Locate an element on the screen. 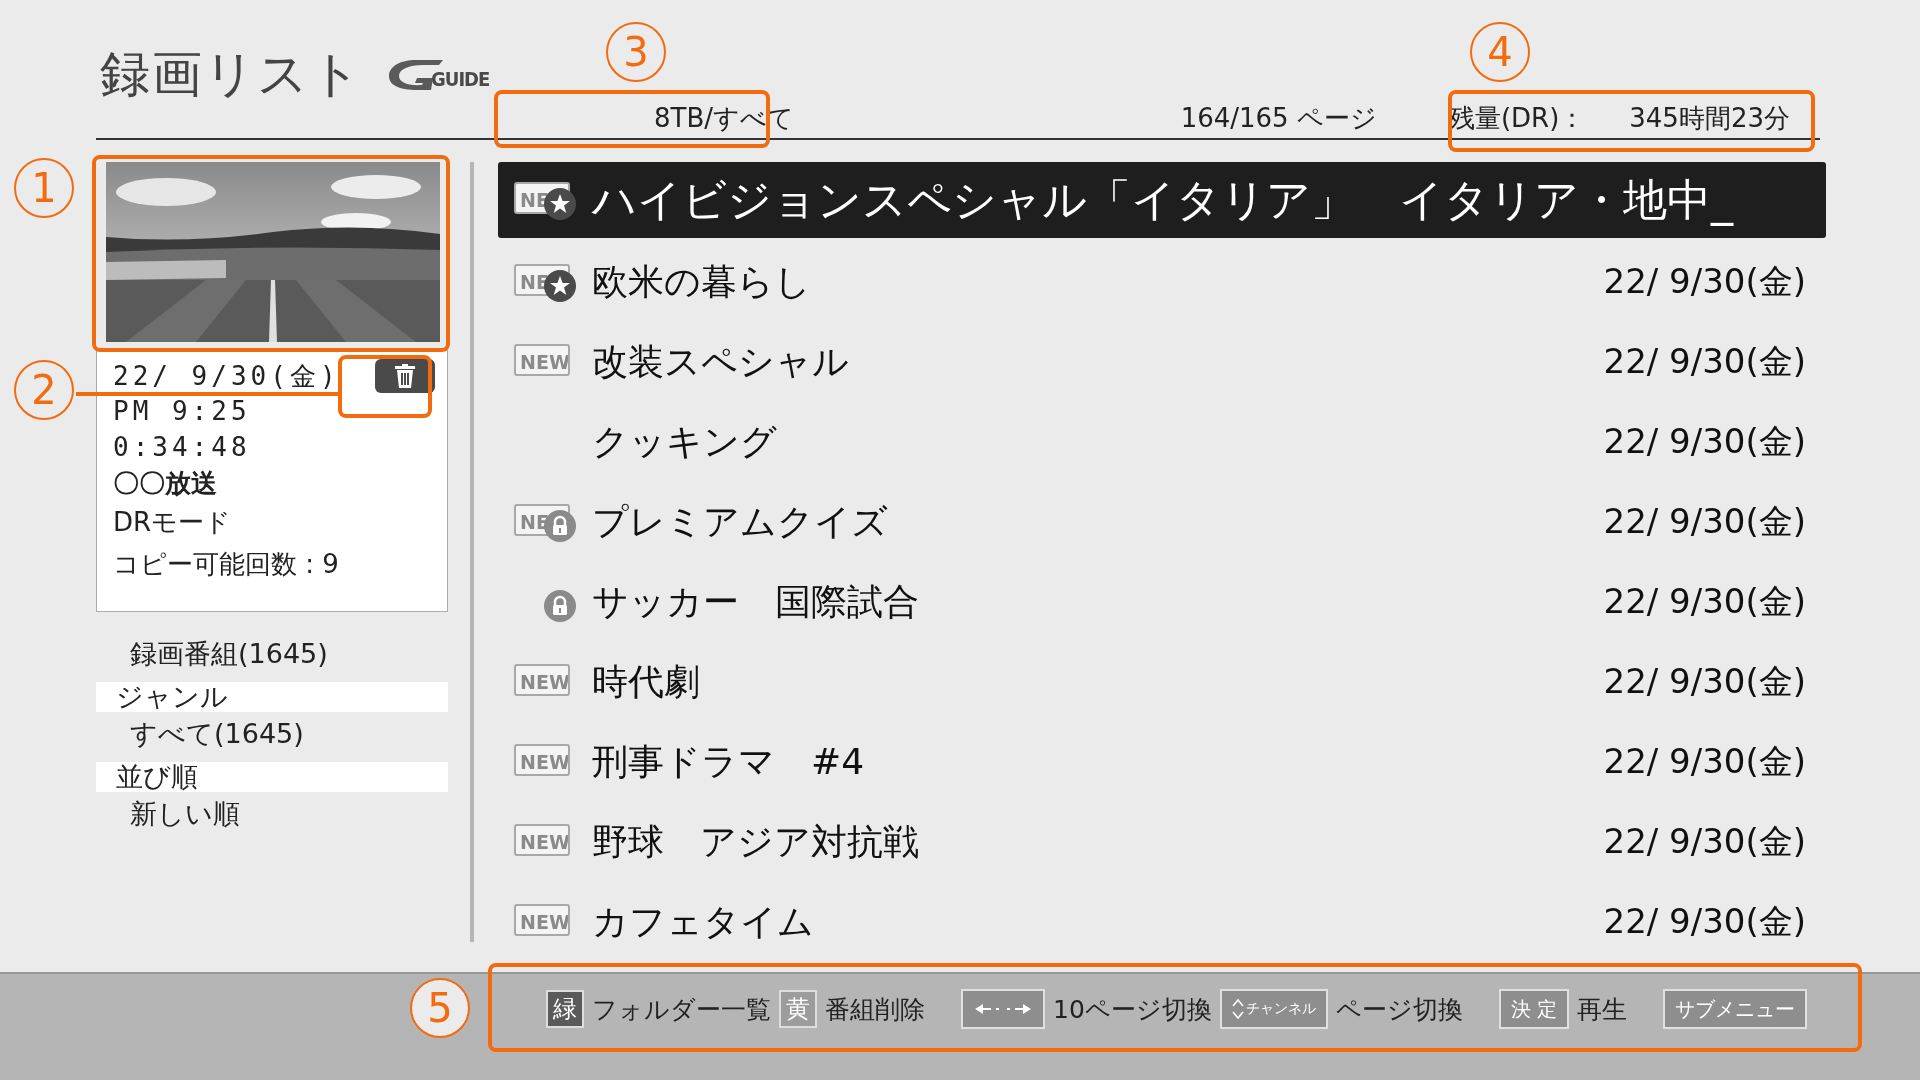 The width and height of the screenshot is (1920, 1080). drive-label: 8TB/すべて is located at coordinates (724, 118).